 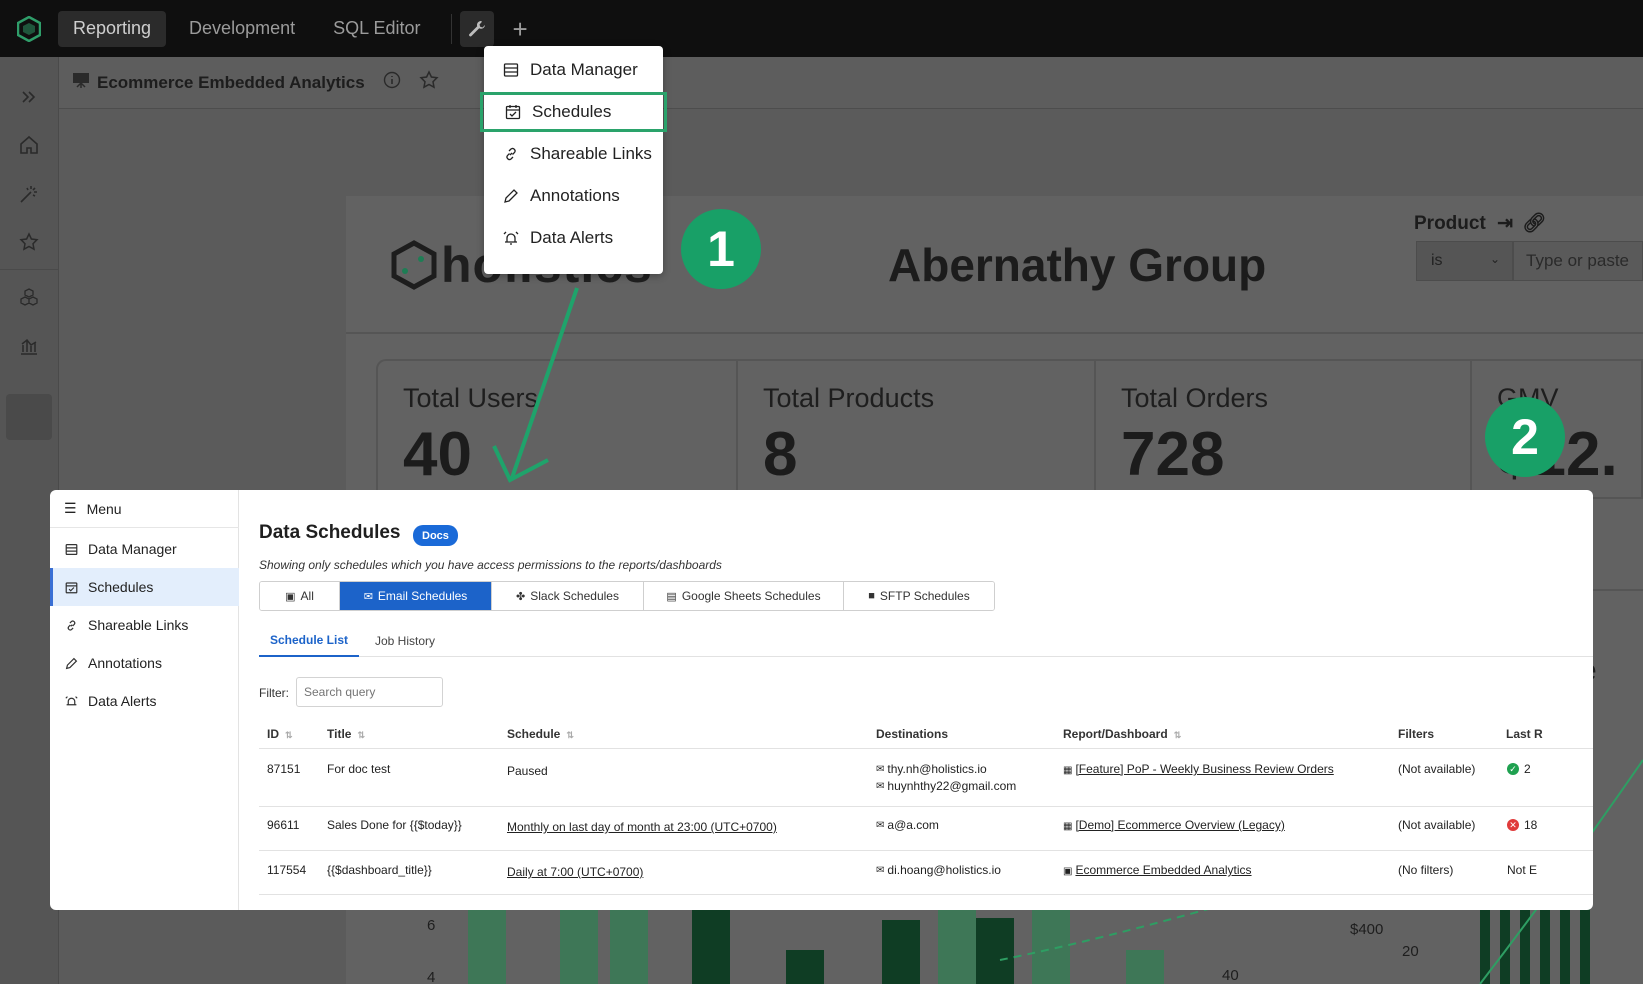 I want to click on docs-badge: Docs, so click(x=435, y=535).